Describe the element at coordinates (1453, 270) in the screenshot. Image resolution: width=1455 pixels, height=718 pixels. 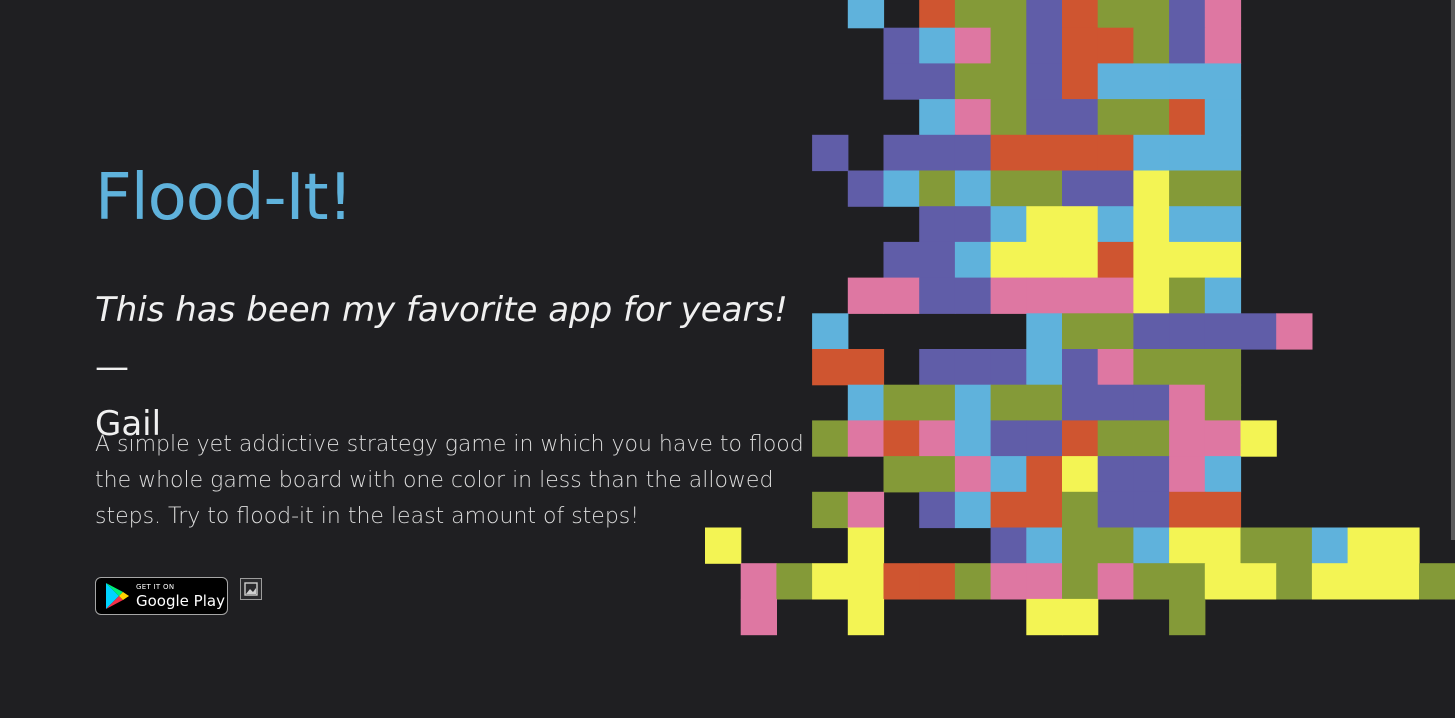
I see `scrollbar` at that location.